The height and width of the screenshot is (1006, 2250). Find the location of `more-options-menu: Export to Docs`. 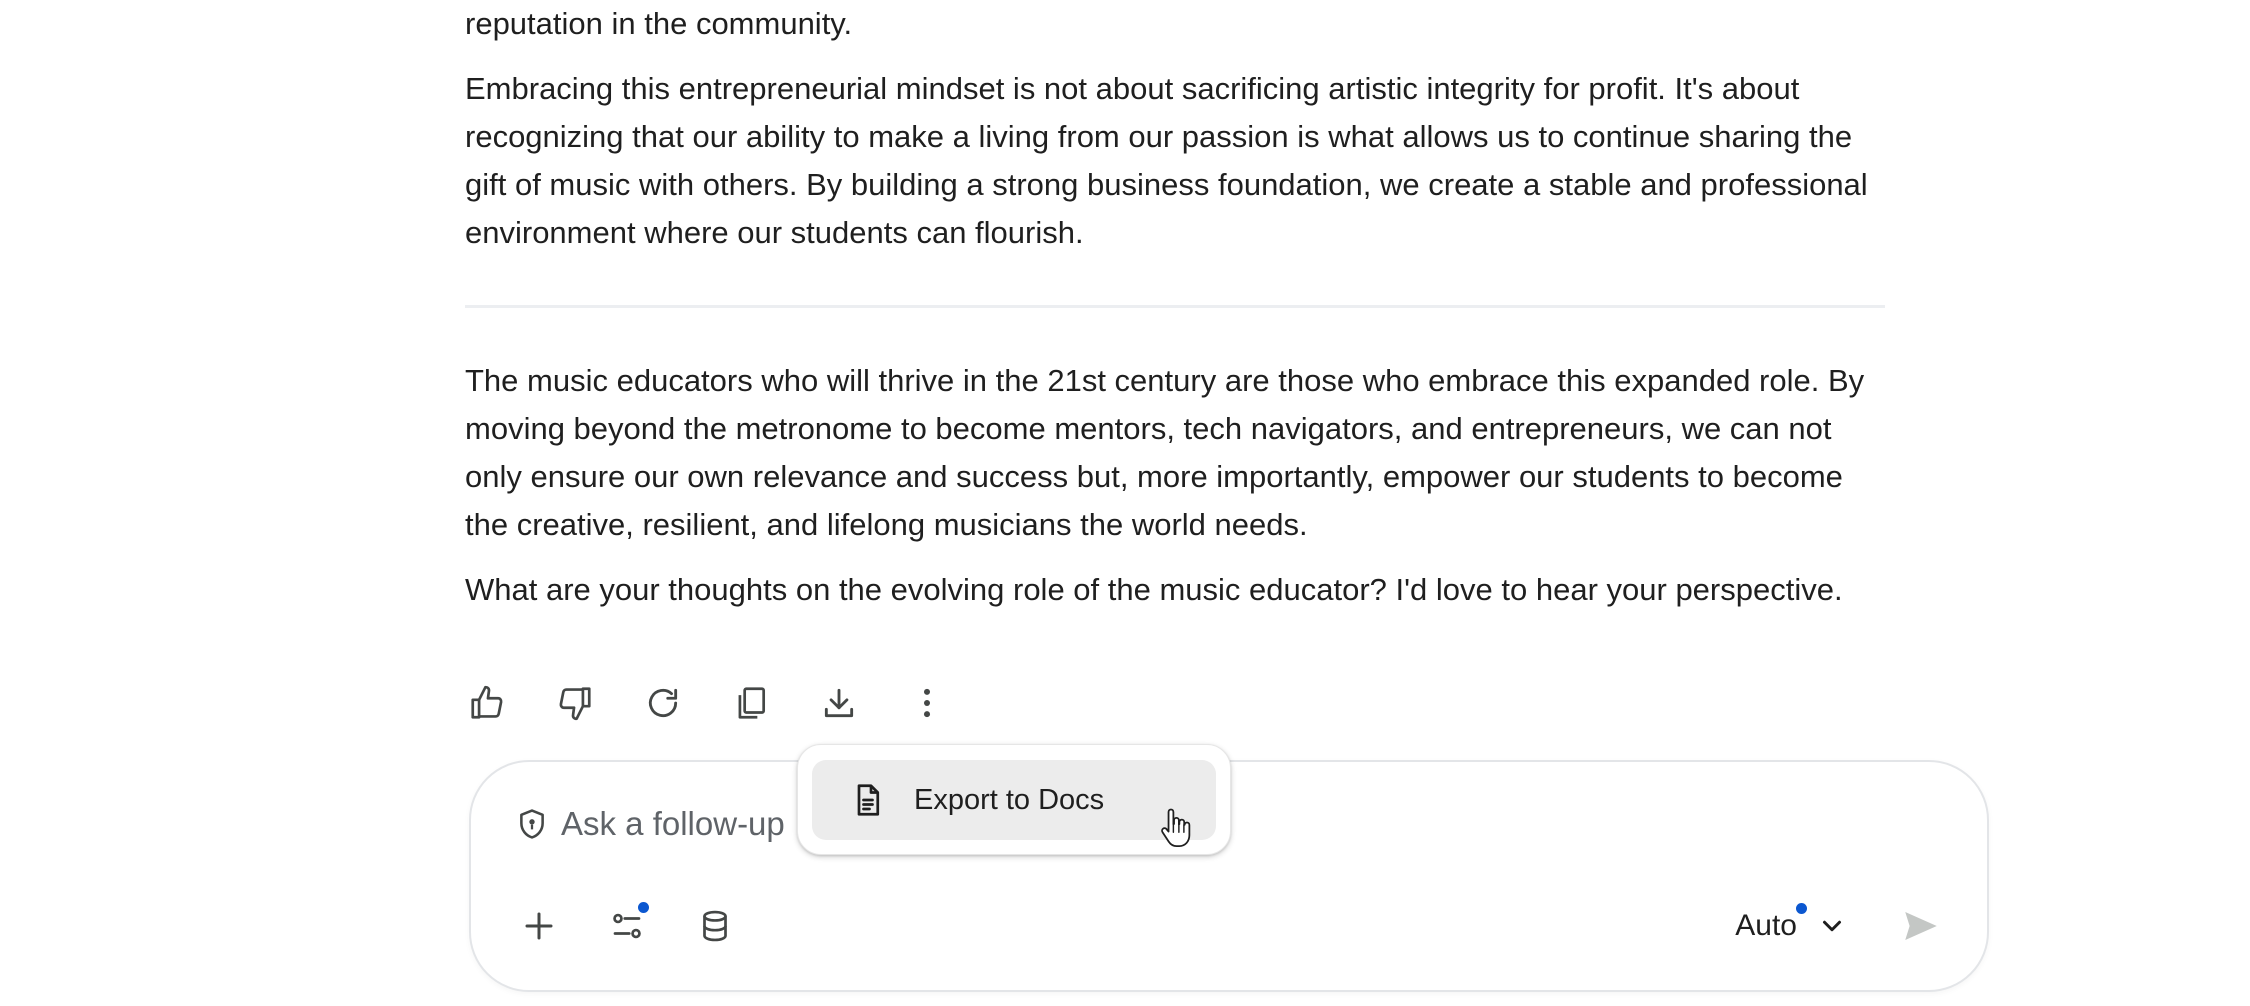

more-options-menu: Export to Docs is located at coordinates (1014, 799).